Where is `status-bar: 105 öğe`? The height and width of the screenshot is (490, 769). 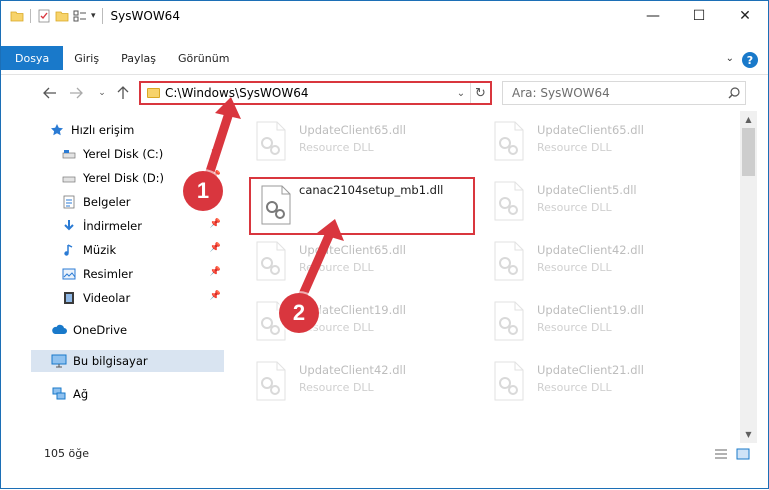
status-bar: 105 öğe is located at coordinates (384, 454).